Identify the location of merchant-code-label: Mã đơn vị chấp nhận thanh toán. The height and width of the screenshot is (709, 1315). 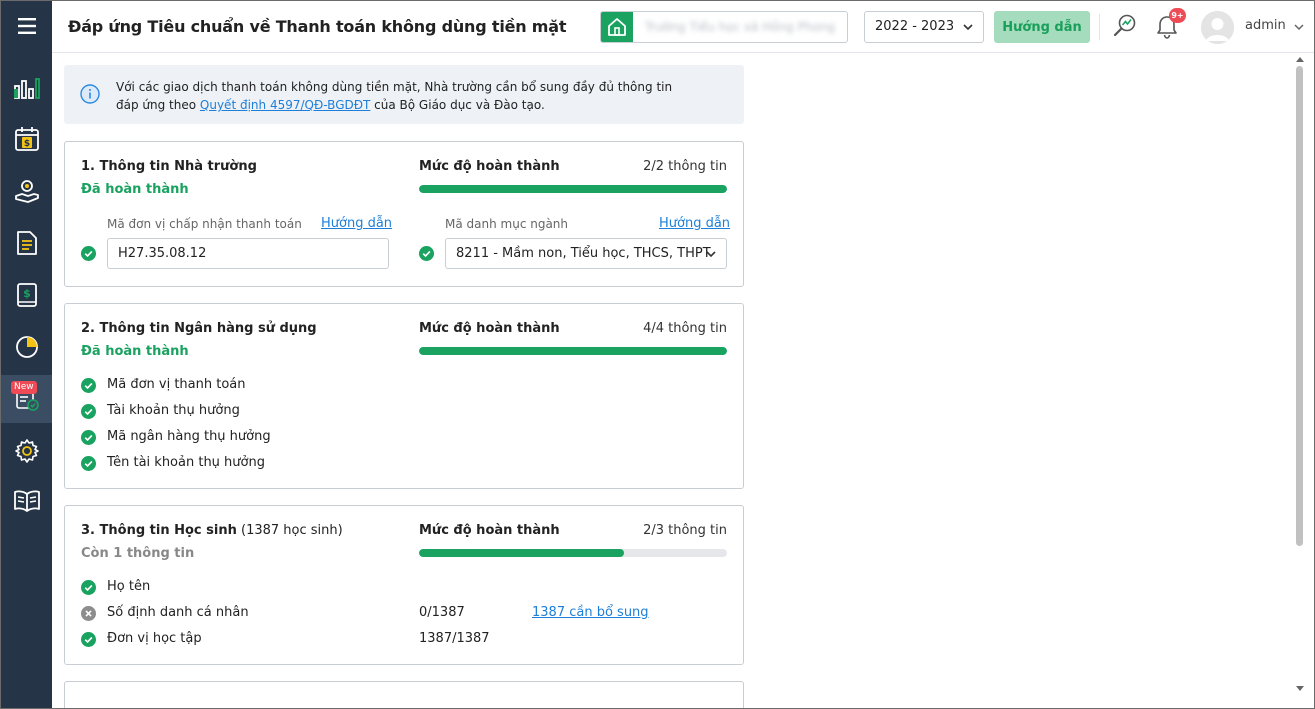
(204, 224).